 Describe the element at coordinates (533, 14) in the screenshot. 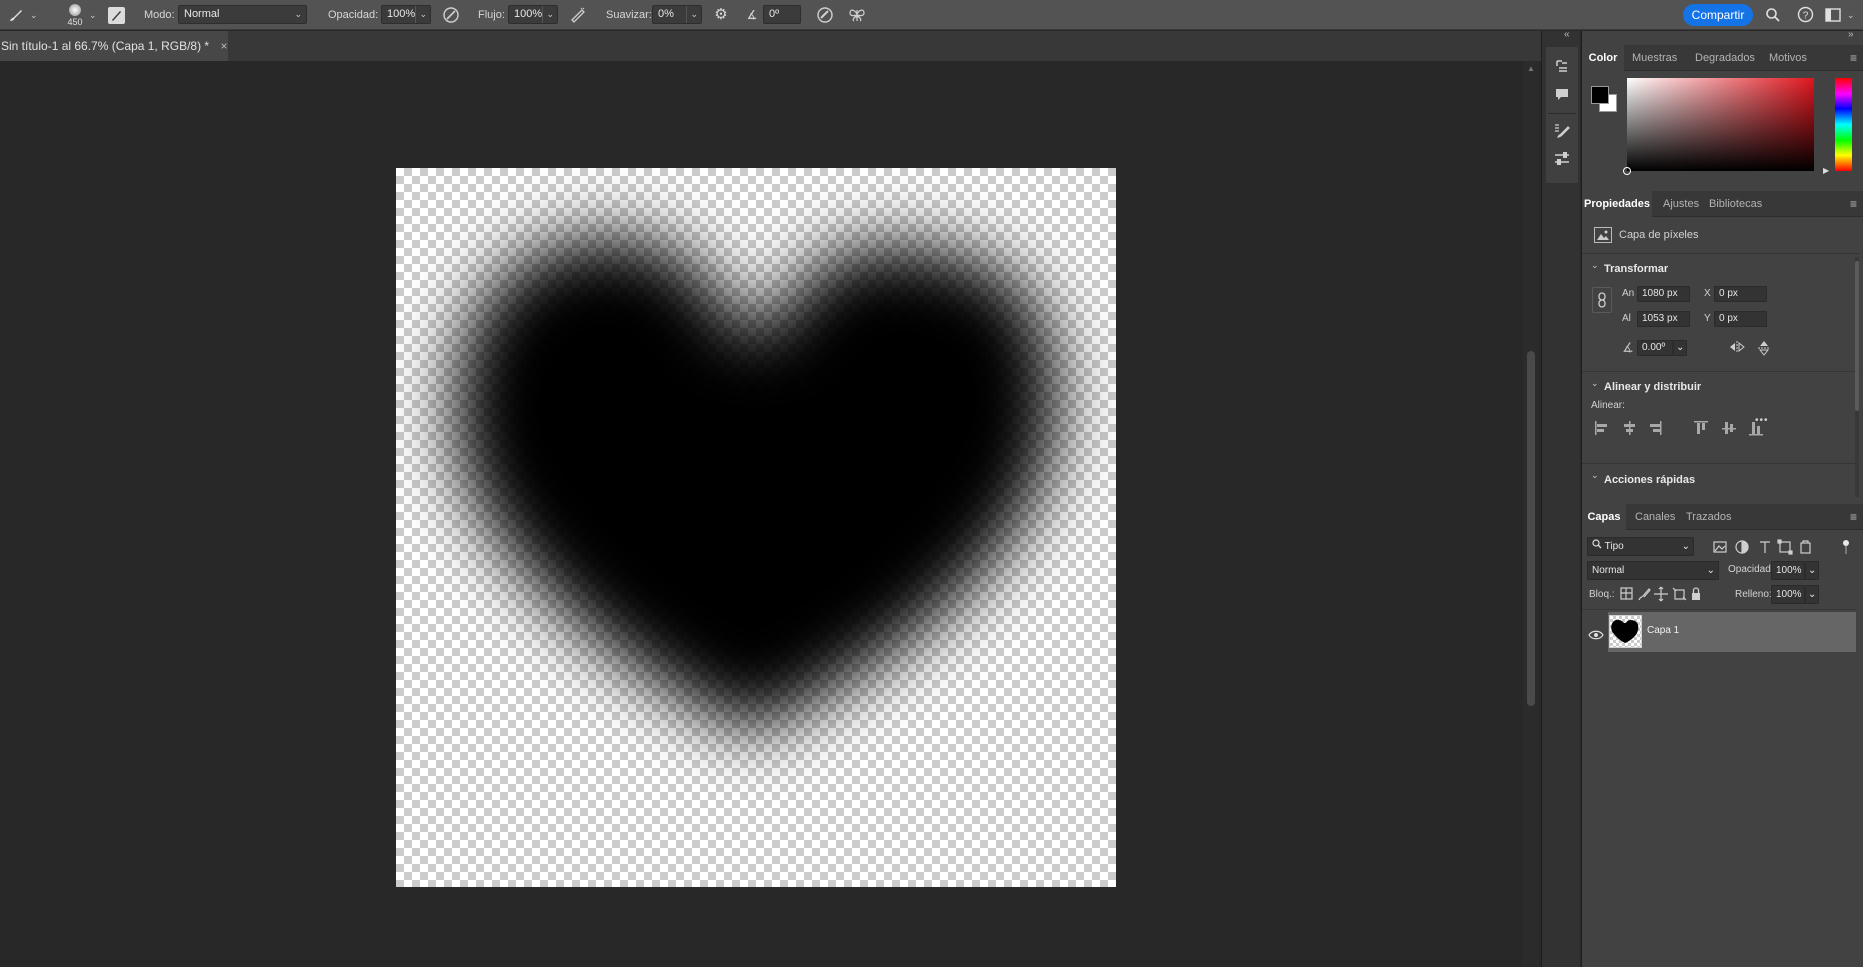

I see `flow-input: 100% ⌄` at that location.